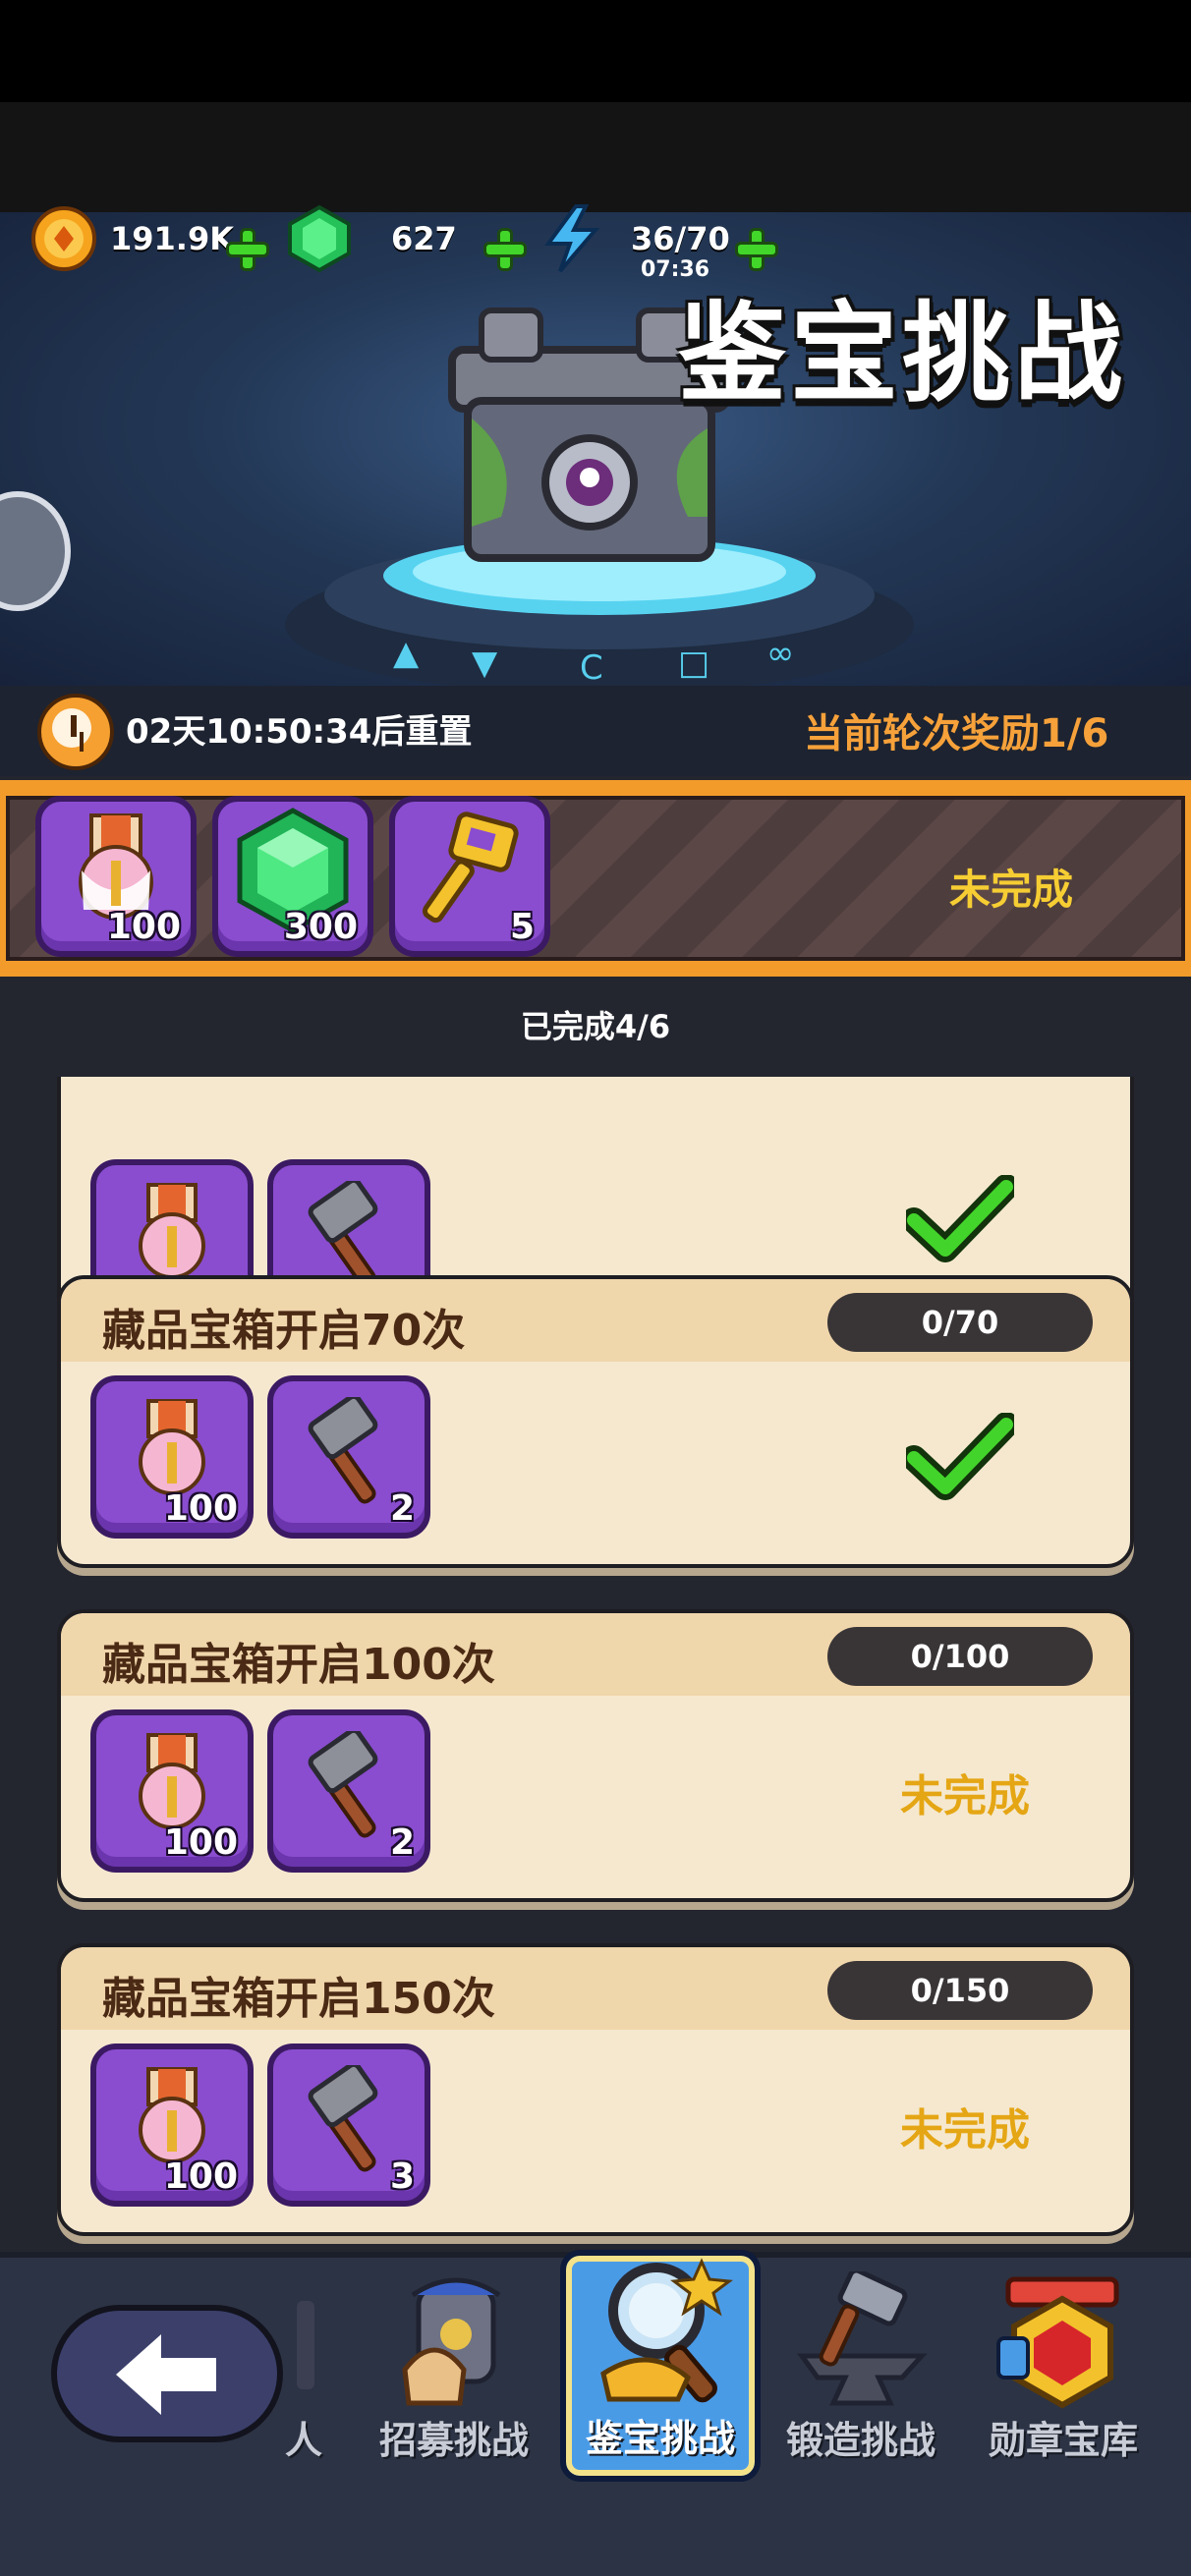  Describe the element at coordinates (321, 927) in the screenshot. I see `reward-qty: 300` at that location.